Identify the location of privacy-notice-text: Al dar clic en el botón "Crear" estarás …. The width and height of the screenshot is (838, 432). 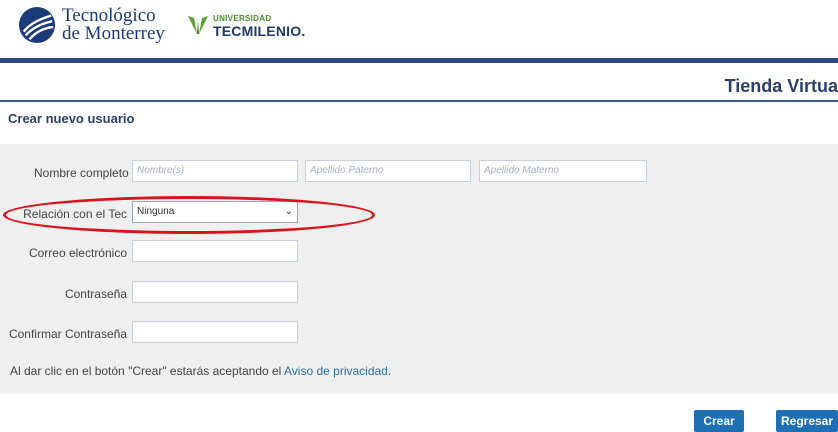
(146, 371).